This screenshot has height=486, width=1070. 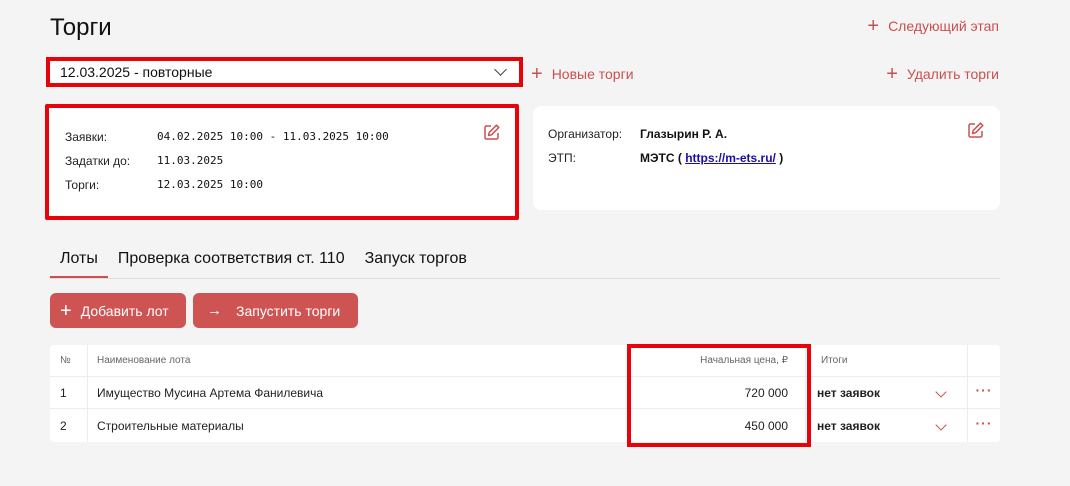 What do you see at coordinates (81, 27) in the screenshot?
I see `page-title: Торги` at bounding box center [81, 27].